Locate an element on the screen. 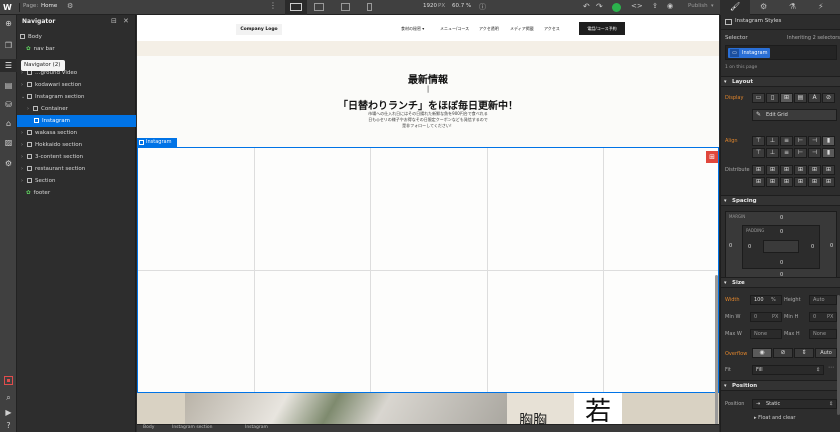  max-height-input: None is located at coordinates (823, 334).